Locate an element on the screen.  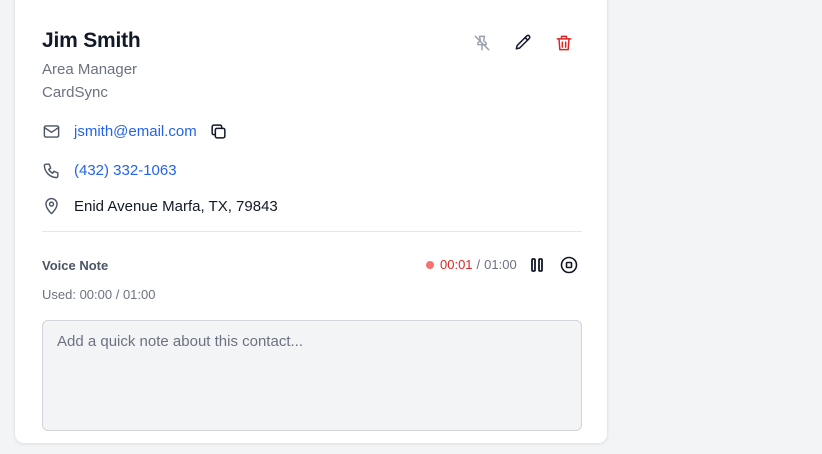
mail-icon is located at coordinates (51, 131).